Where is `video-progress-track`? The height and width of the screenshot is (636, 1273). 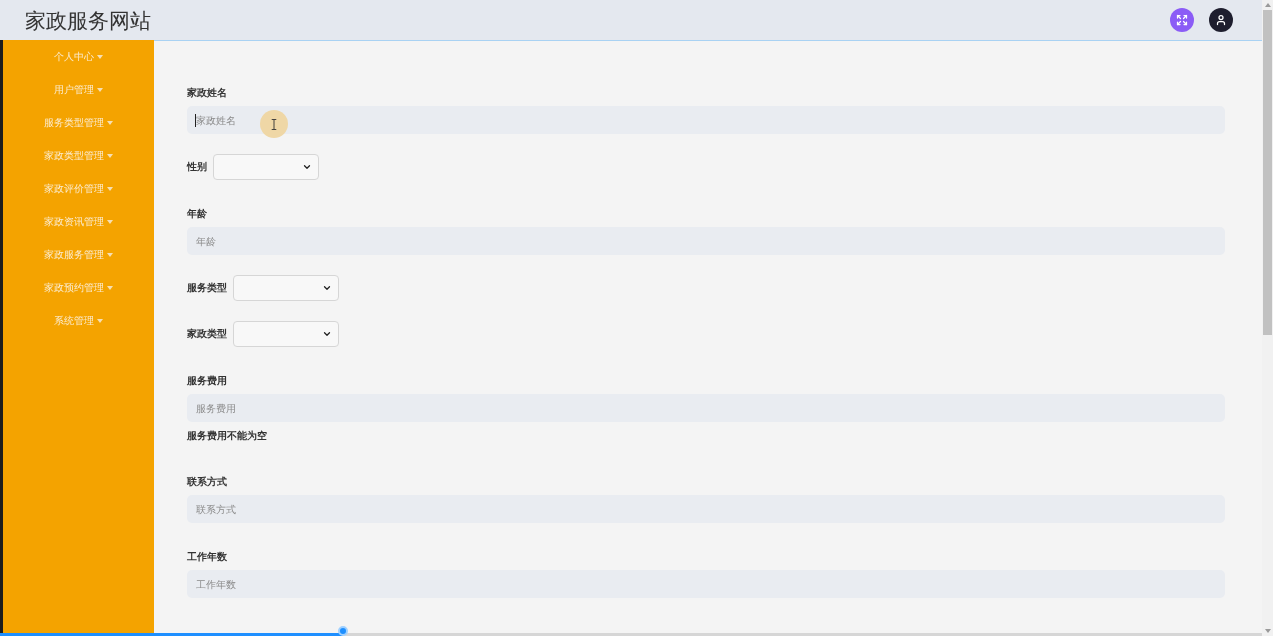
video-progress-track is located at coordinates (631, 631).